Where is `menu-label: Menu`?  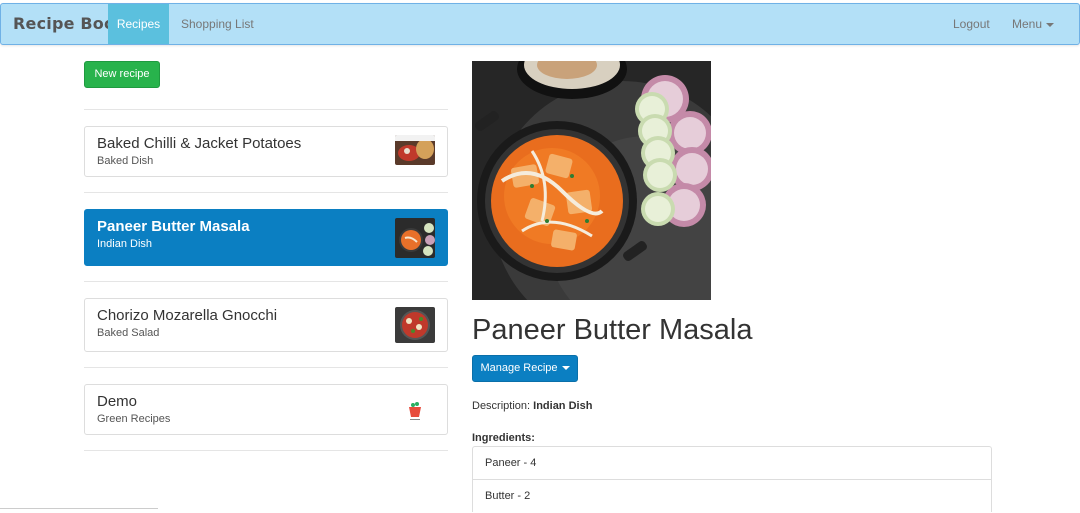 menu-label: Menu is located at coordinates (1027, 24).